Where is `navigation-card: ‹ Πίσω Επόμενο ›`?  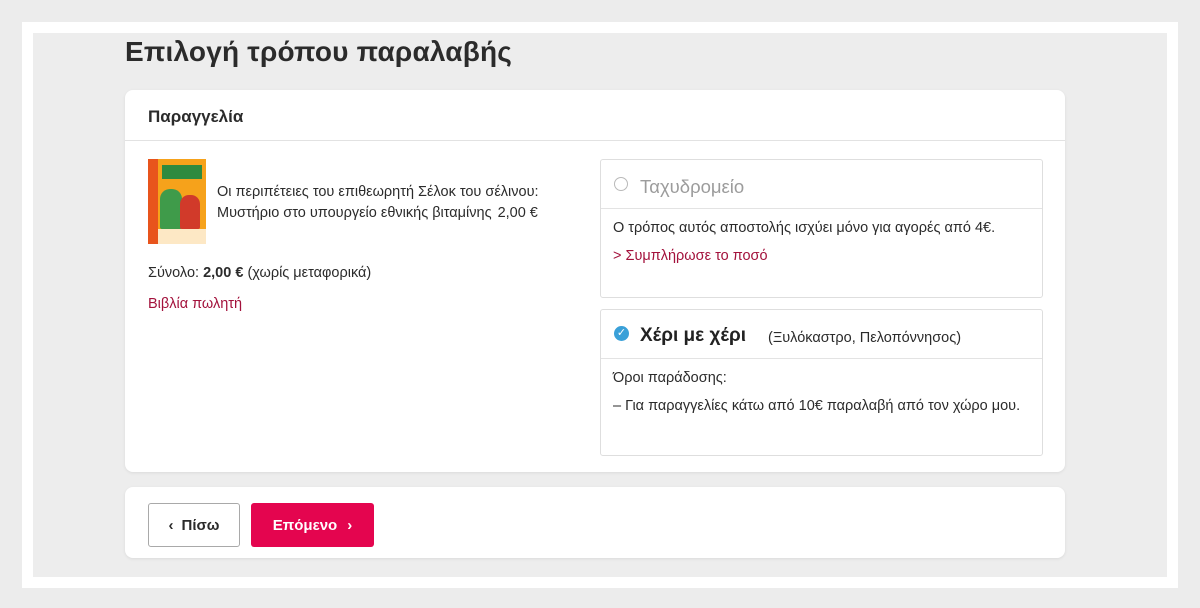 navigation-card: ‹ Πίσω Επόμενο › is located at coordinates (595, 522).